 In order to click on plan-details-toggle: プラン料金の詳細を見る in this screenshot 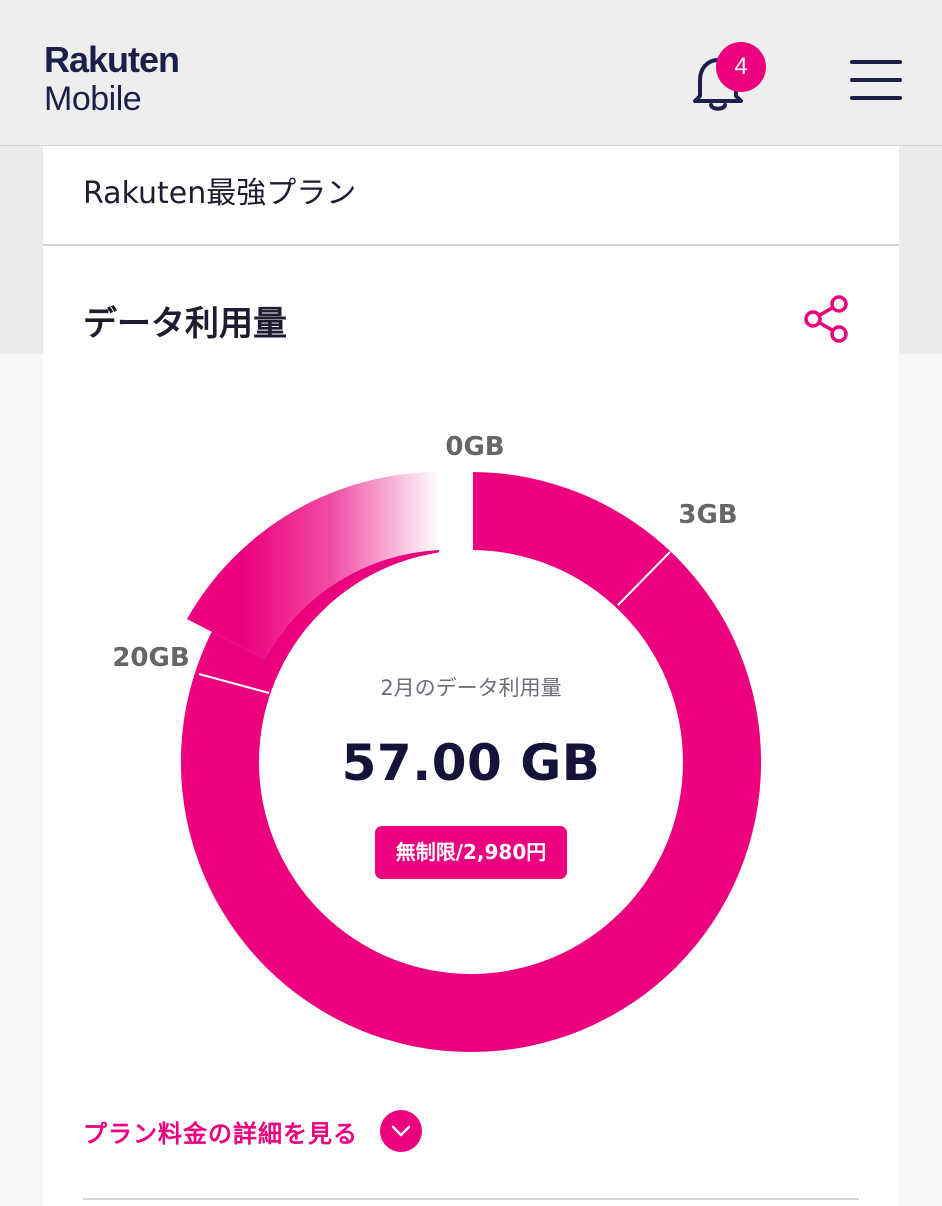, I will do `click(252, 1131)`.